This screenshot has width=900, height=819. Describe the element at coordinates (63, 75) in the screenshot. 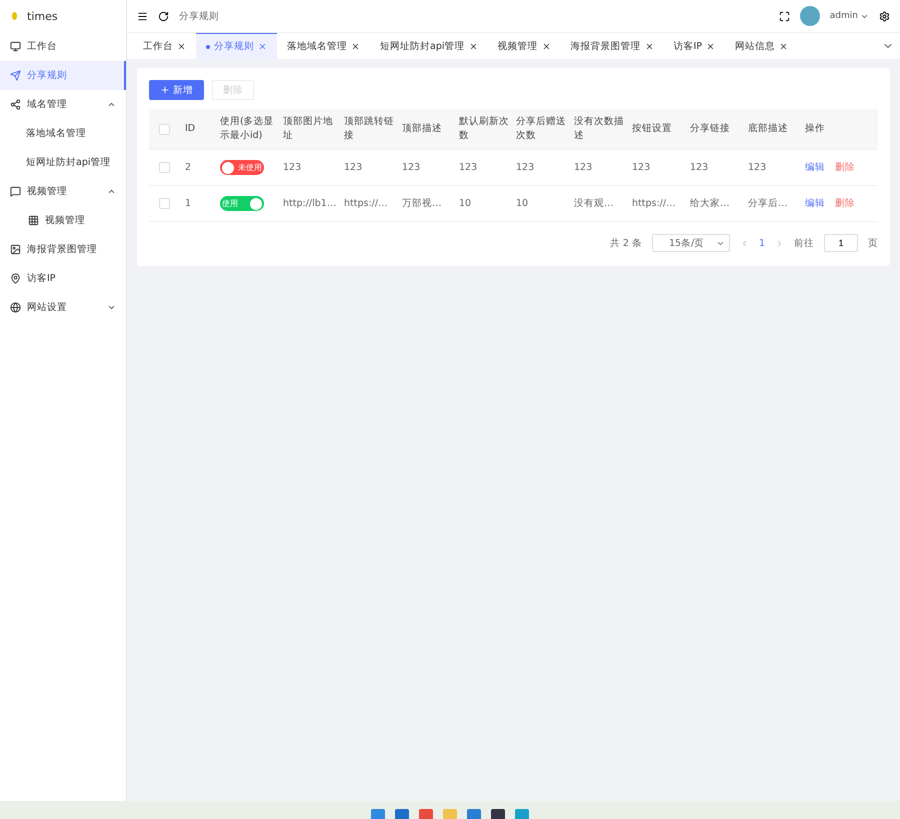

I see `sidebar-item: 分享规则` at that location.